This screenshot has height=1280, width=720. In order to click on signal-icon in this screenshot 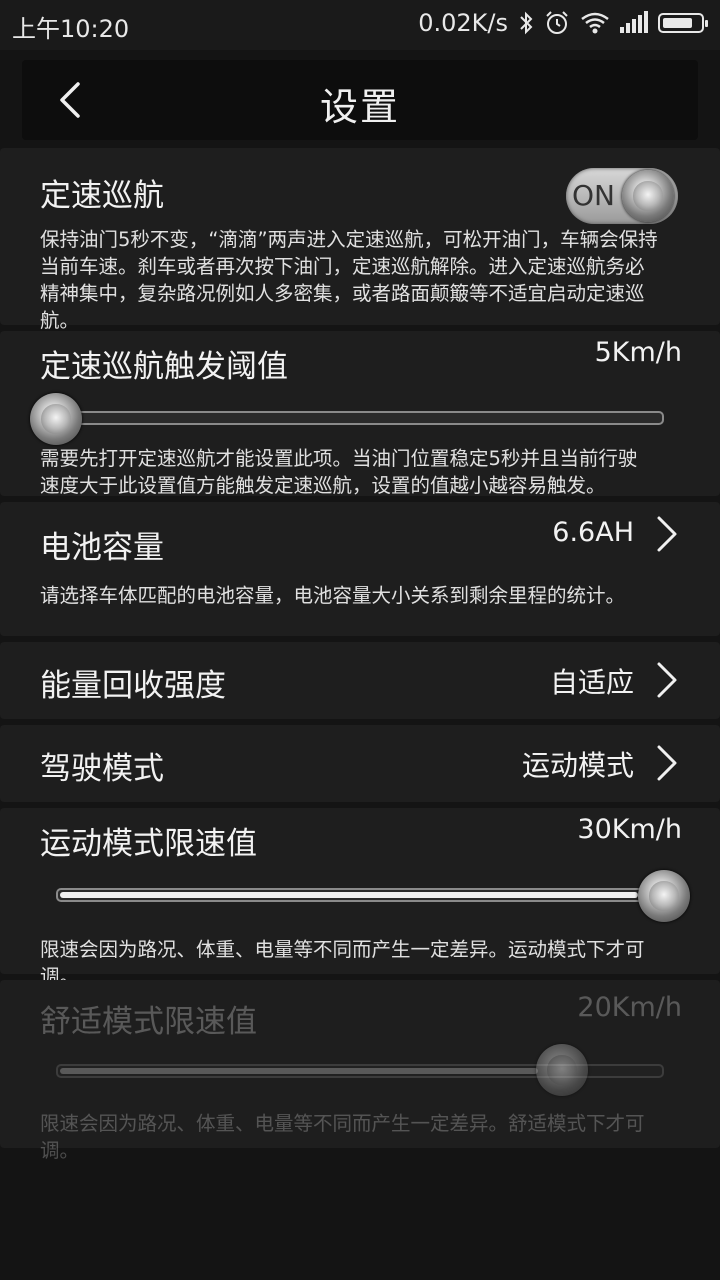, I will do `click(634, 22)`.